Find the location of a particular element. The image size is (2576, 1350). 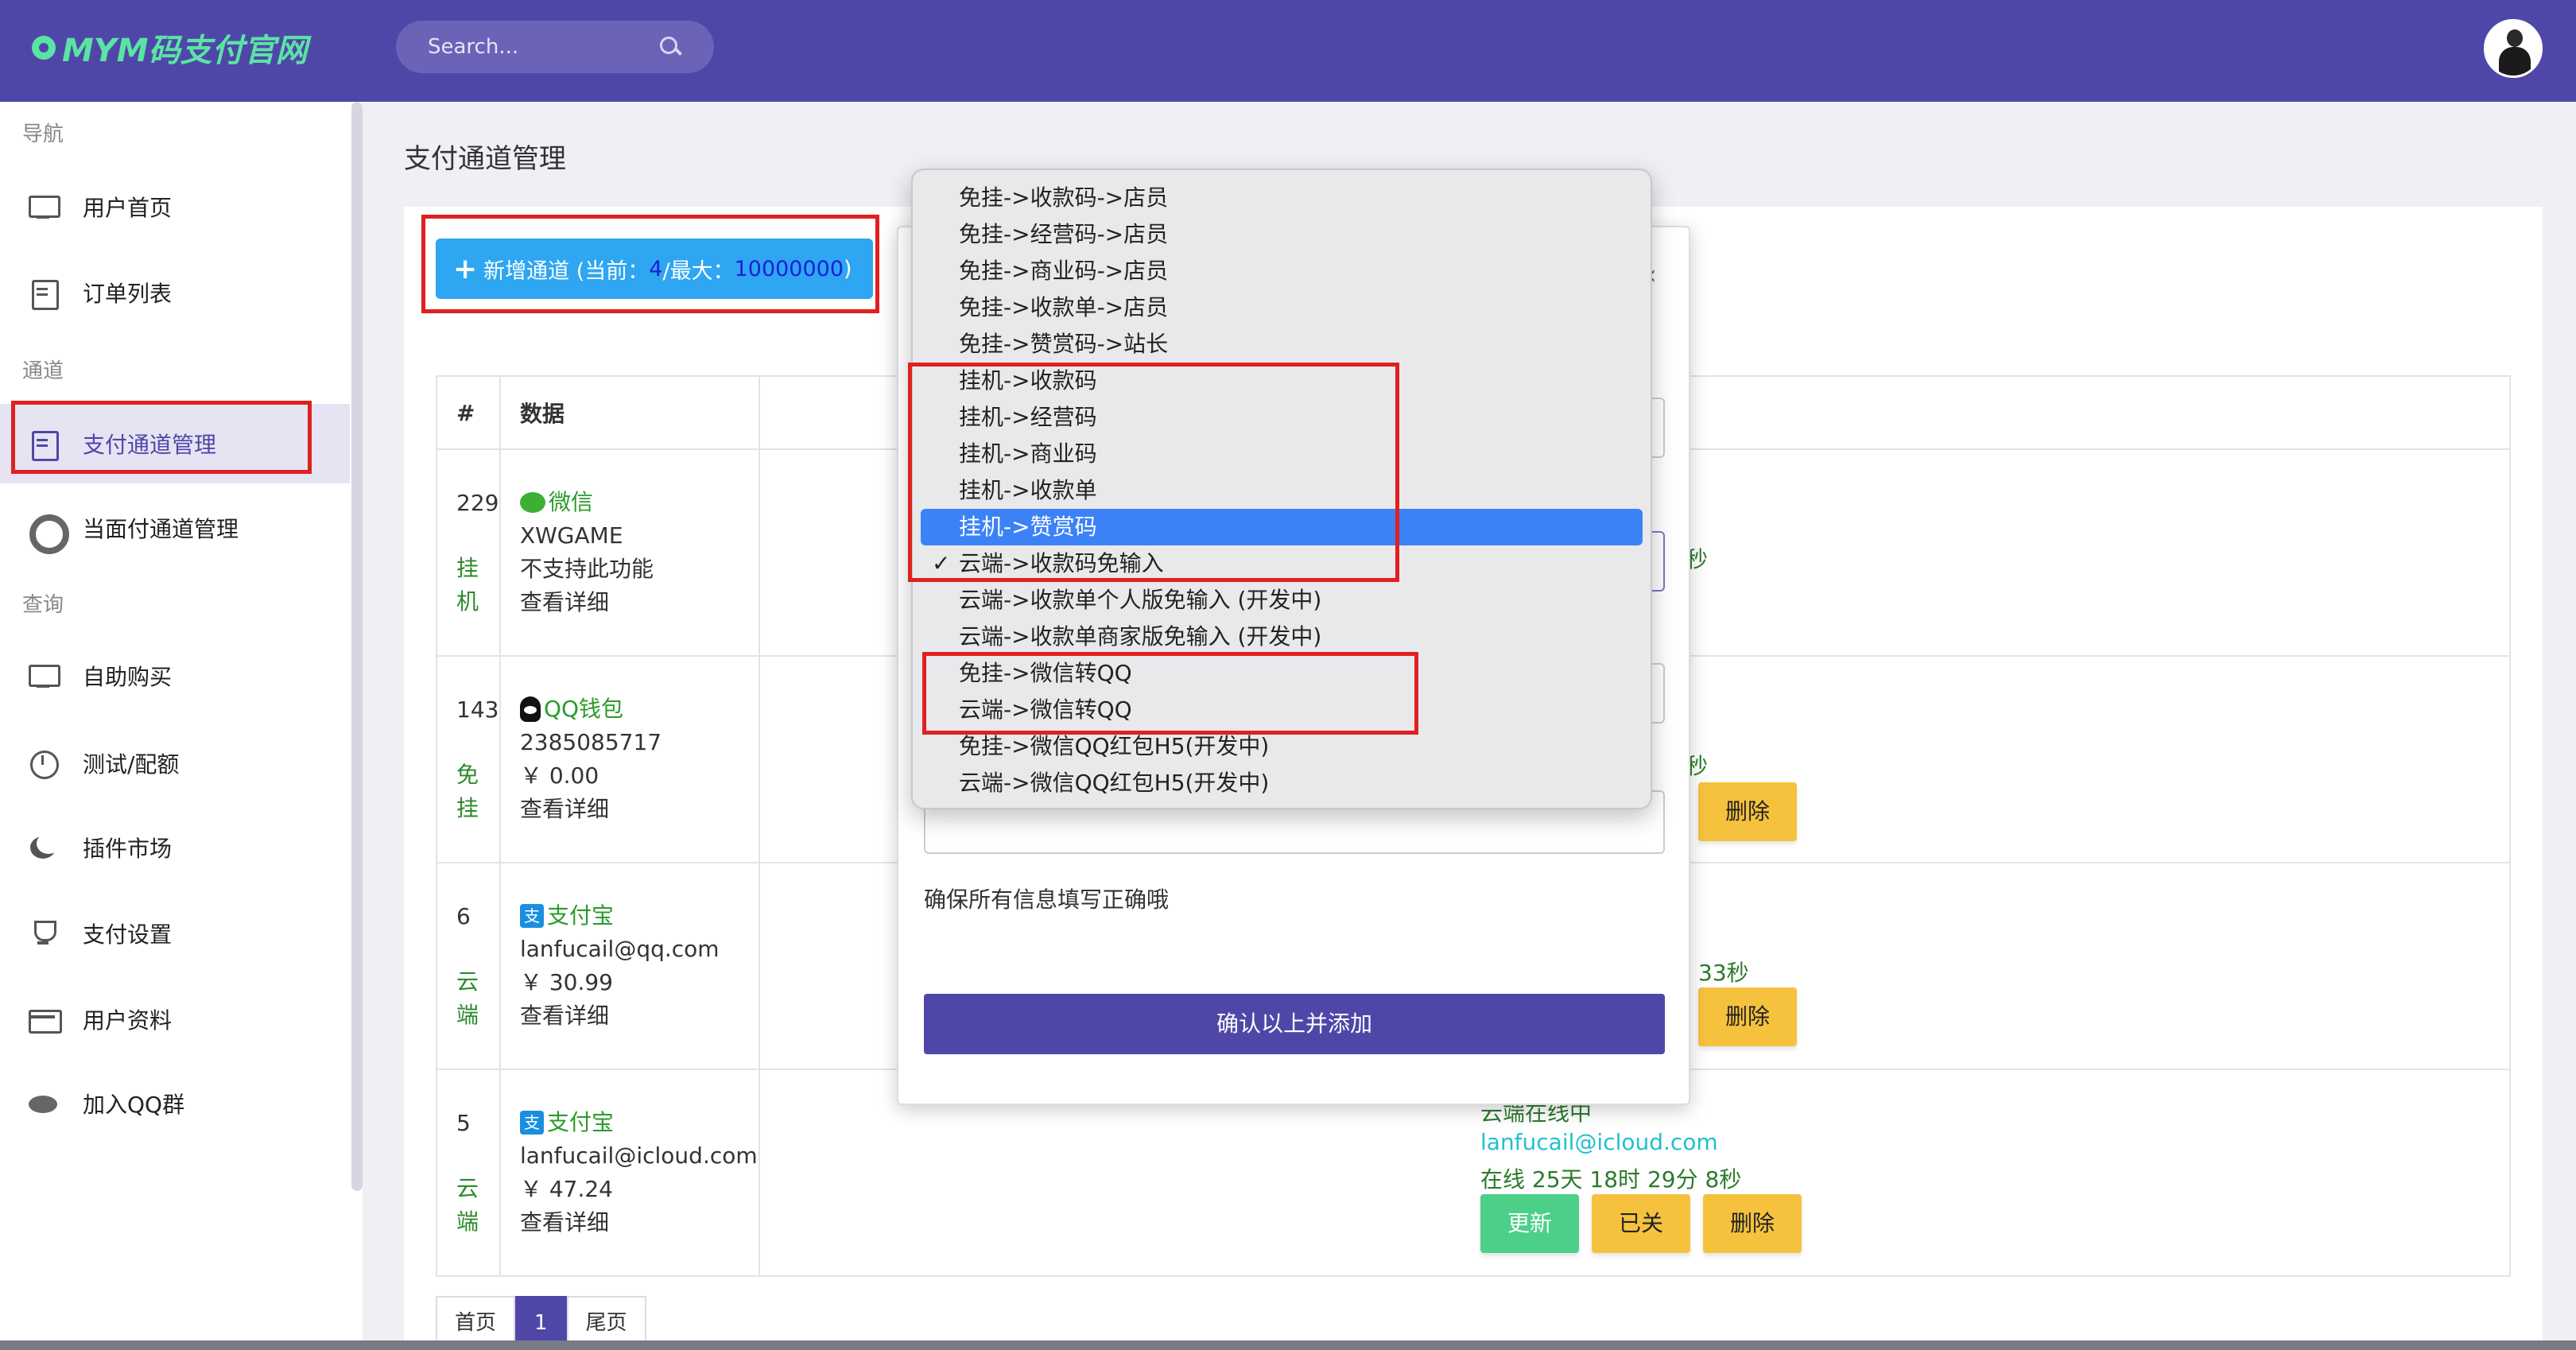

row-status-tail: 33秒 is located at coordinates (1724, 973).